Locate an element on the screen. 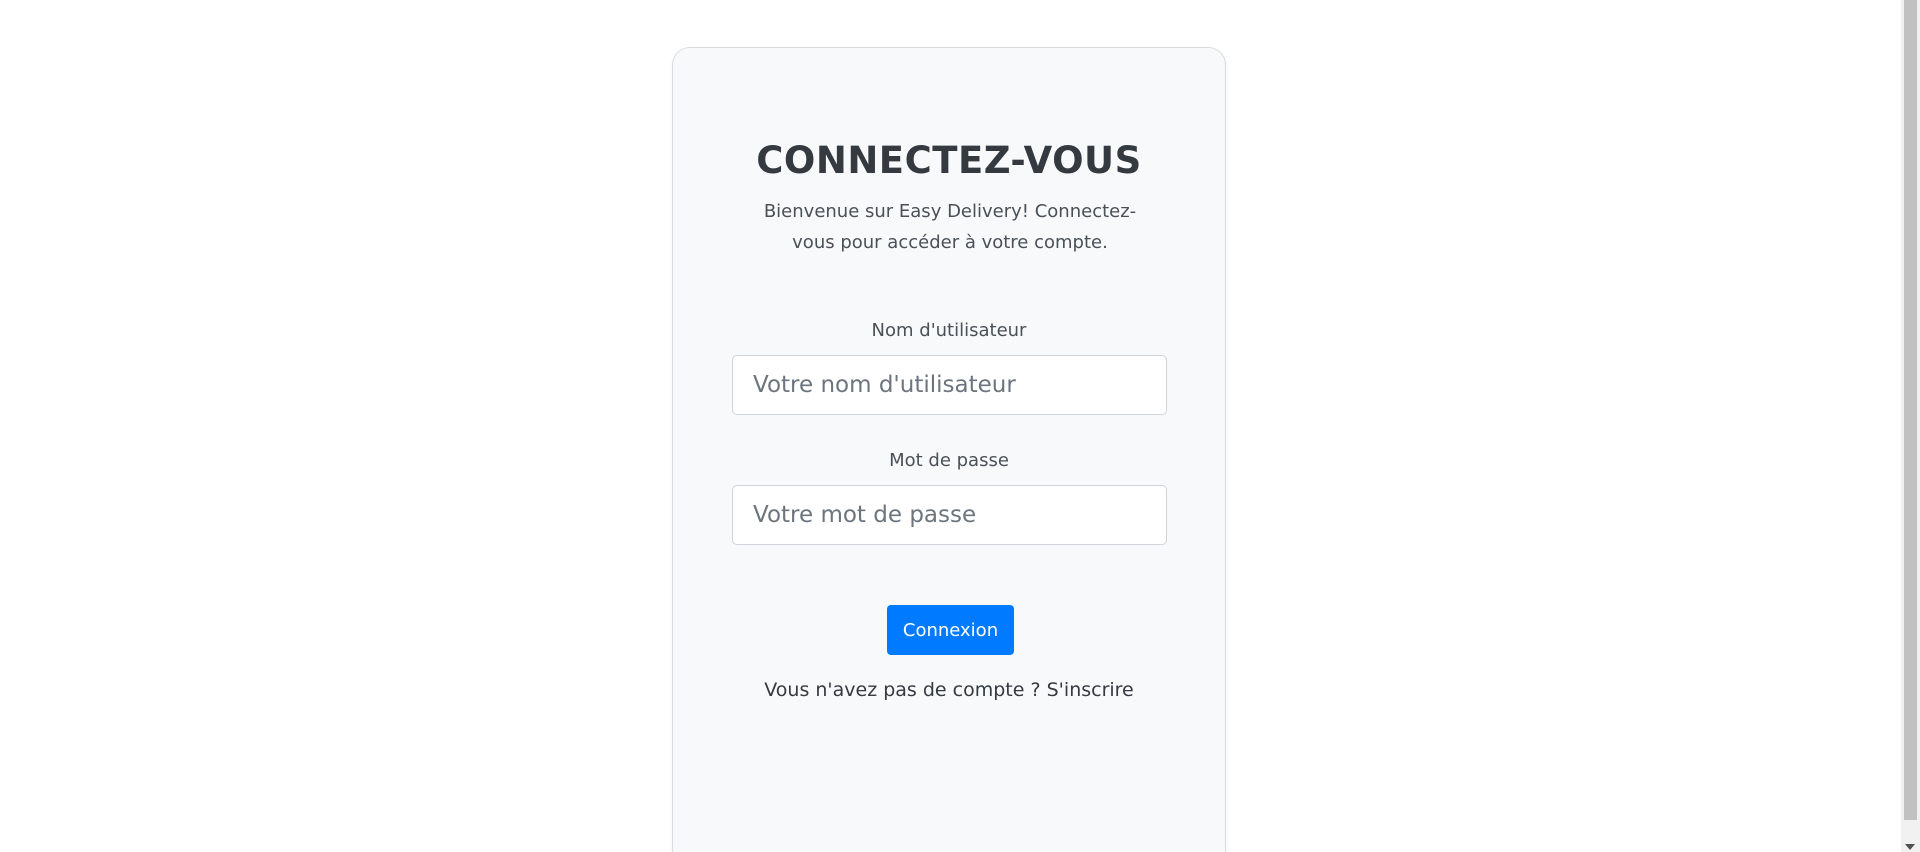  vertical-scrollbar is located at coordinates (1910, 426).